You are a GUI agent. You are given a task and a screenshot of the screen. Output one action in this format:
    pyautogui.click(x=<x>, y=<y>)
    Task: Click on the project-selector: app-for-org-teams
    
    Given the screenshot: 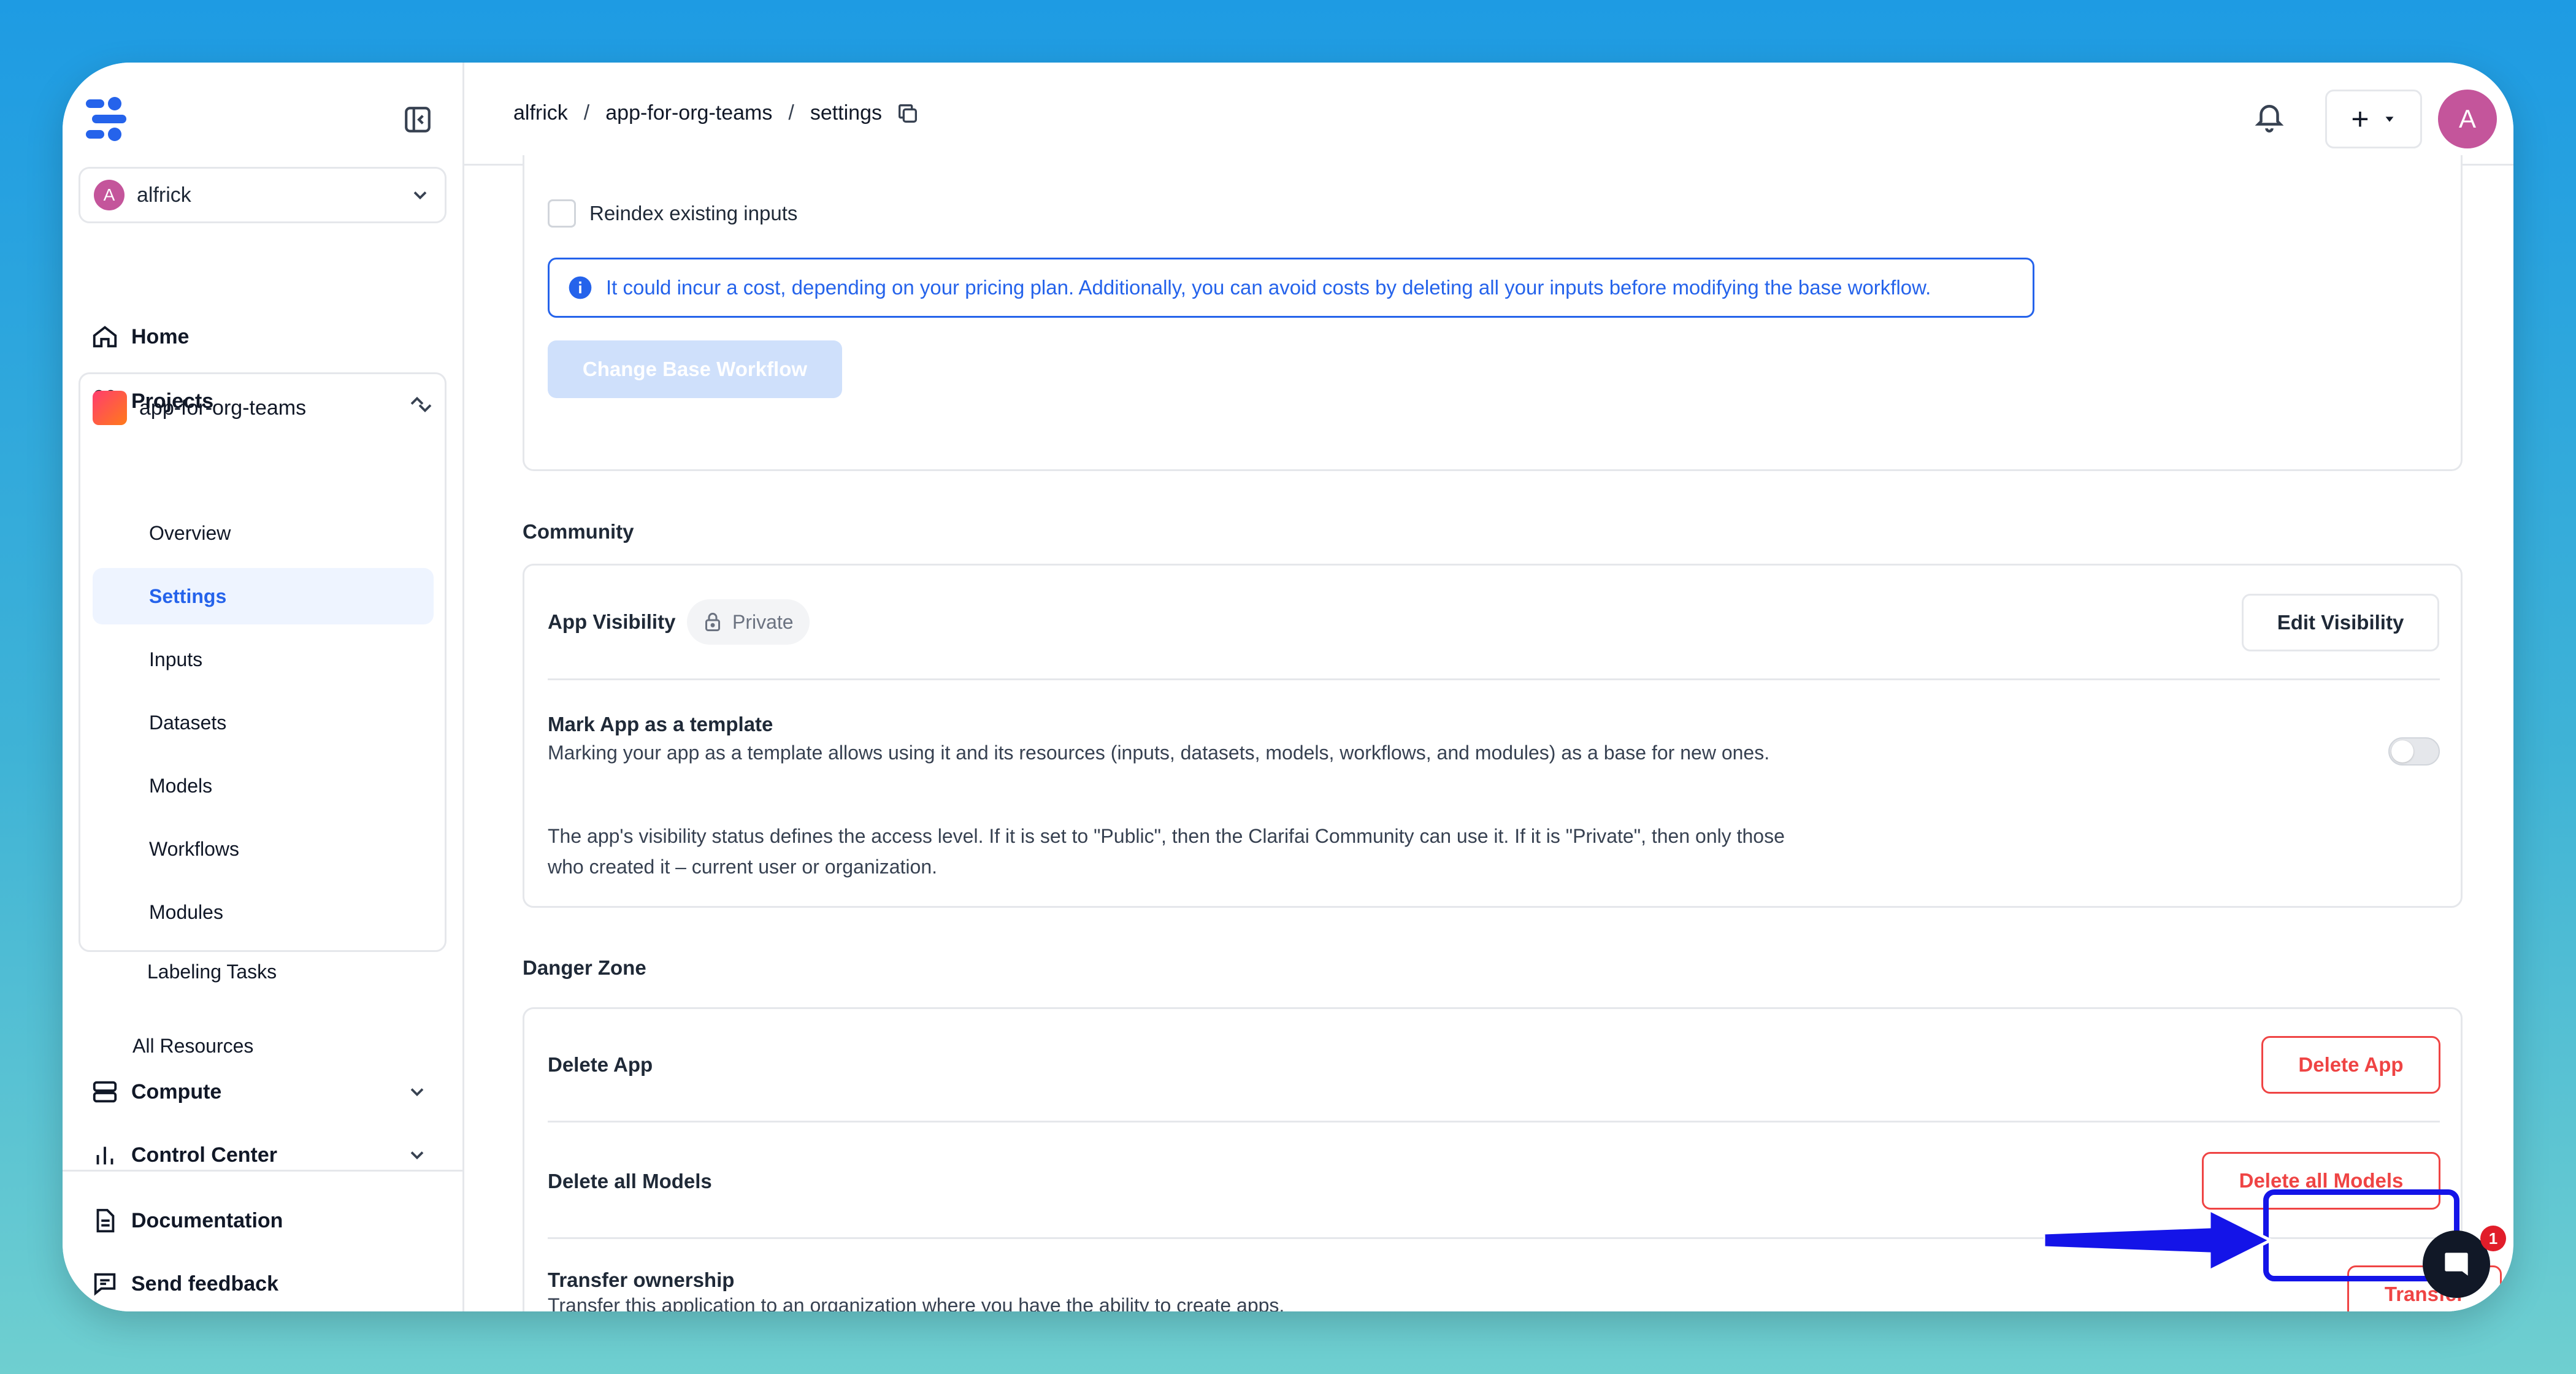 What is the action you would take?
    pyautogui.click(x=264, y=407)
    